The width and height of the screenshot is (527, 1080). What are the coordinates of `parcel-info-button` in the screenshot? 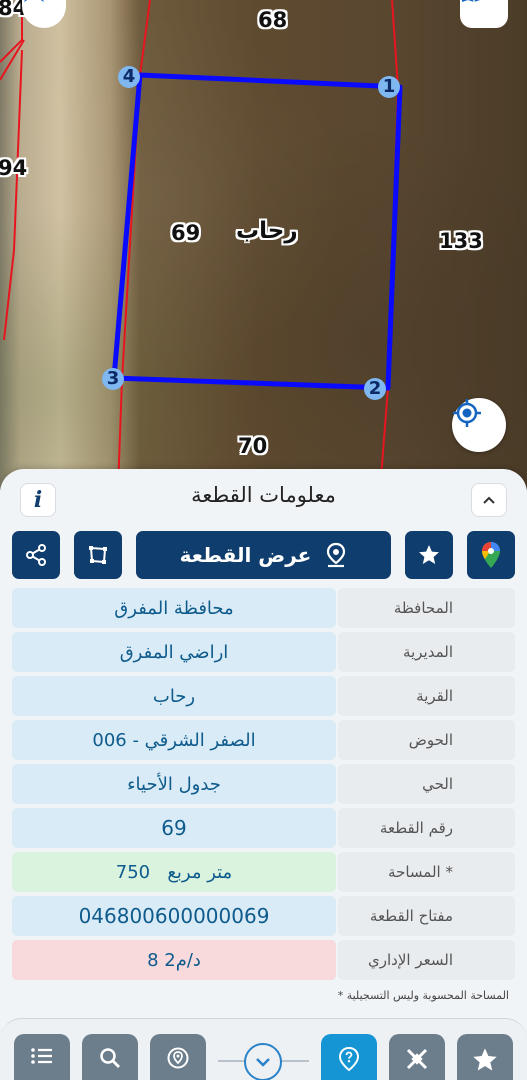 It's located at (349, 1057).